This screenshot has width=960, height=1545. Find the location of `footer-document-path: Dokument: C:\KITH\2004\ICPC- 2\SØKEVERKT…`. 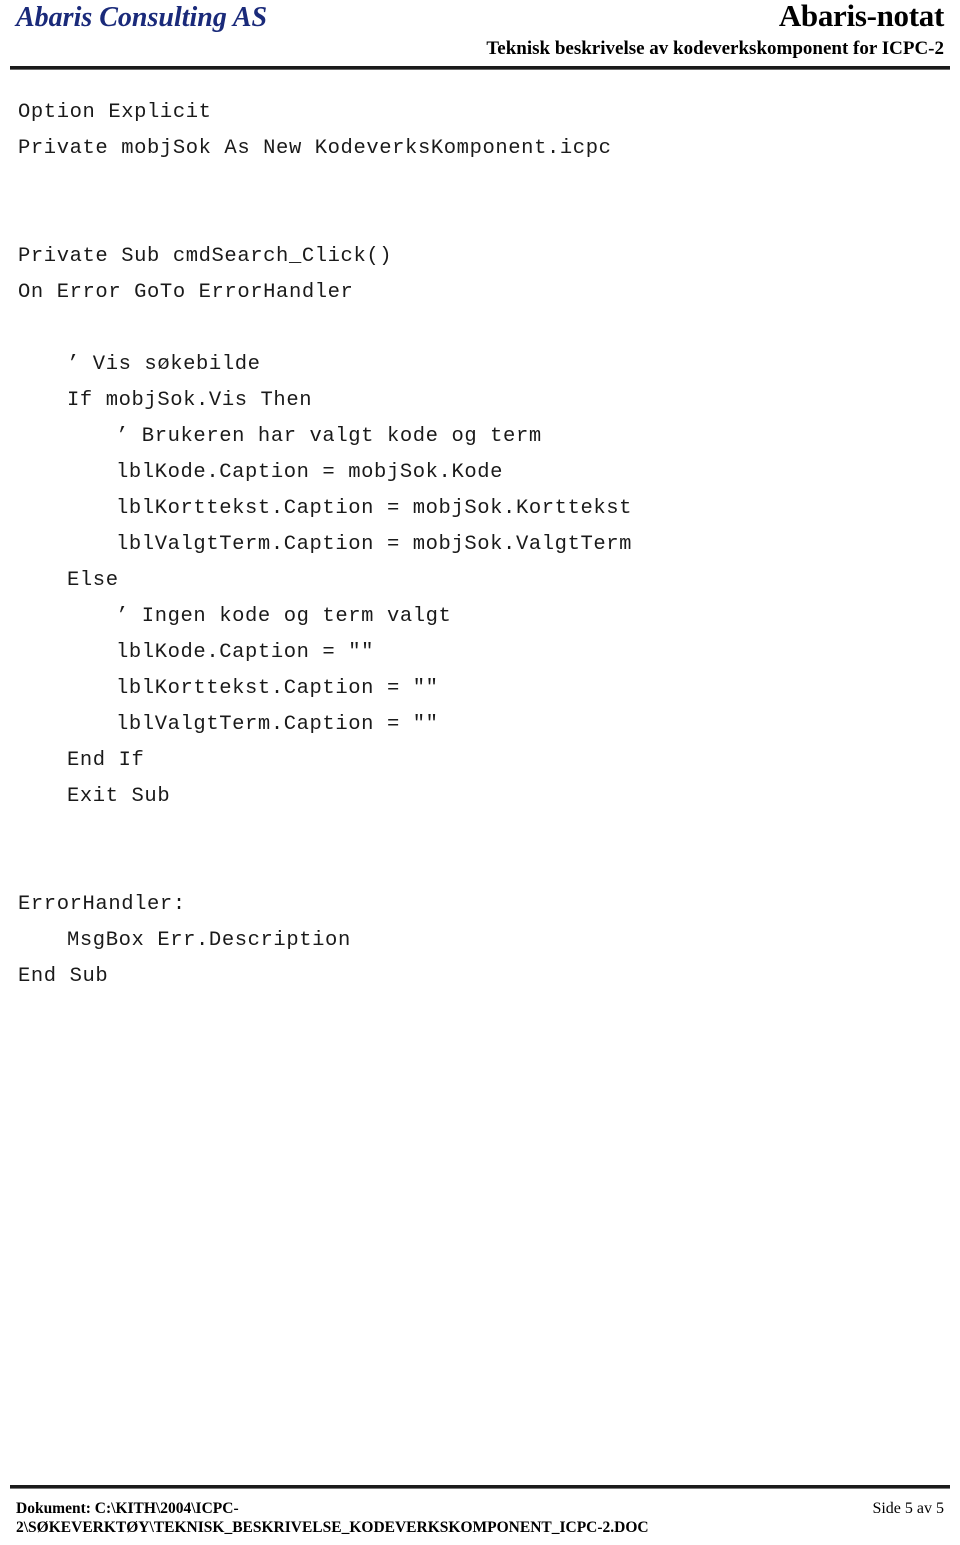

footer-document-path: Dokument: C:\KITH\2004\ICPC- 2\SØKEVERKT… is located at coordinates (366, 1518).